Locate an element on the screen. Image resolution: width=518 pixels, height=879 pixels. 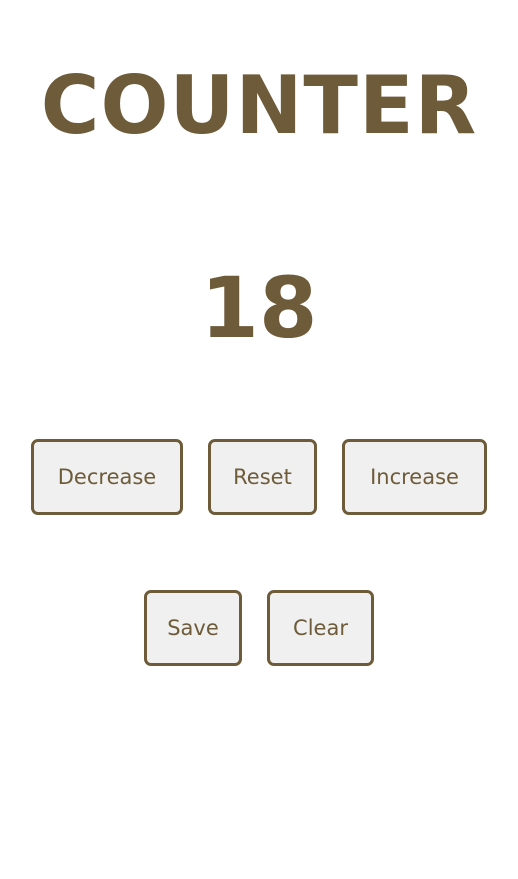
decrease-button: Decrease is located at coordinates (107, 477).